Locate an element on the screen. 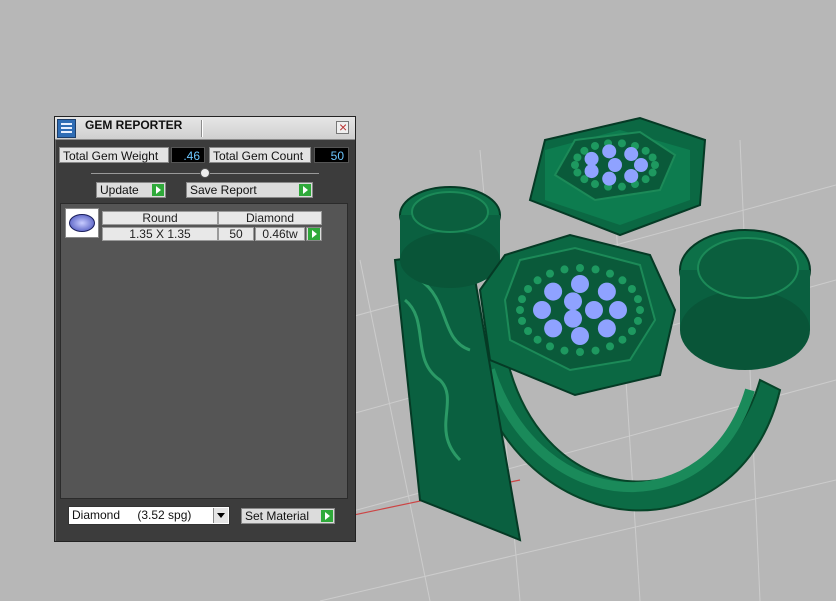  chevron-down-icon is located at coordinates (220, 515).